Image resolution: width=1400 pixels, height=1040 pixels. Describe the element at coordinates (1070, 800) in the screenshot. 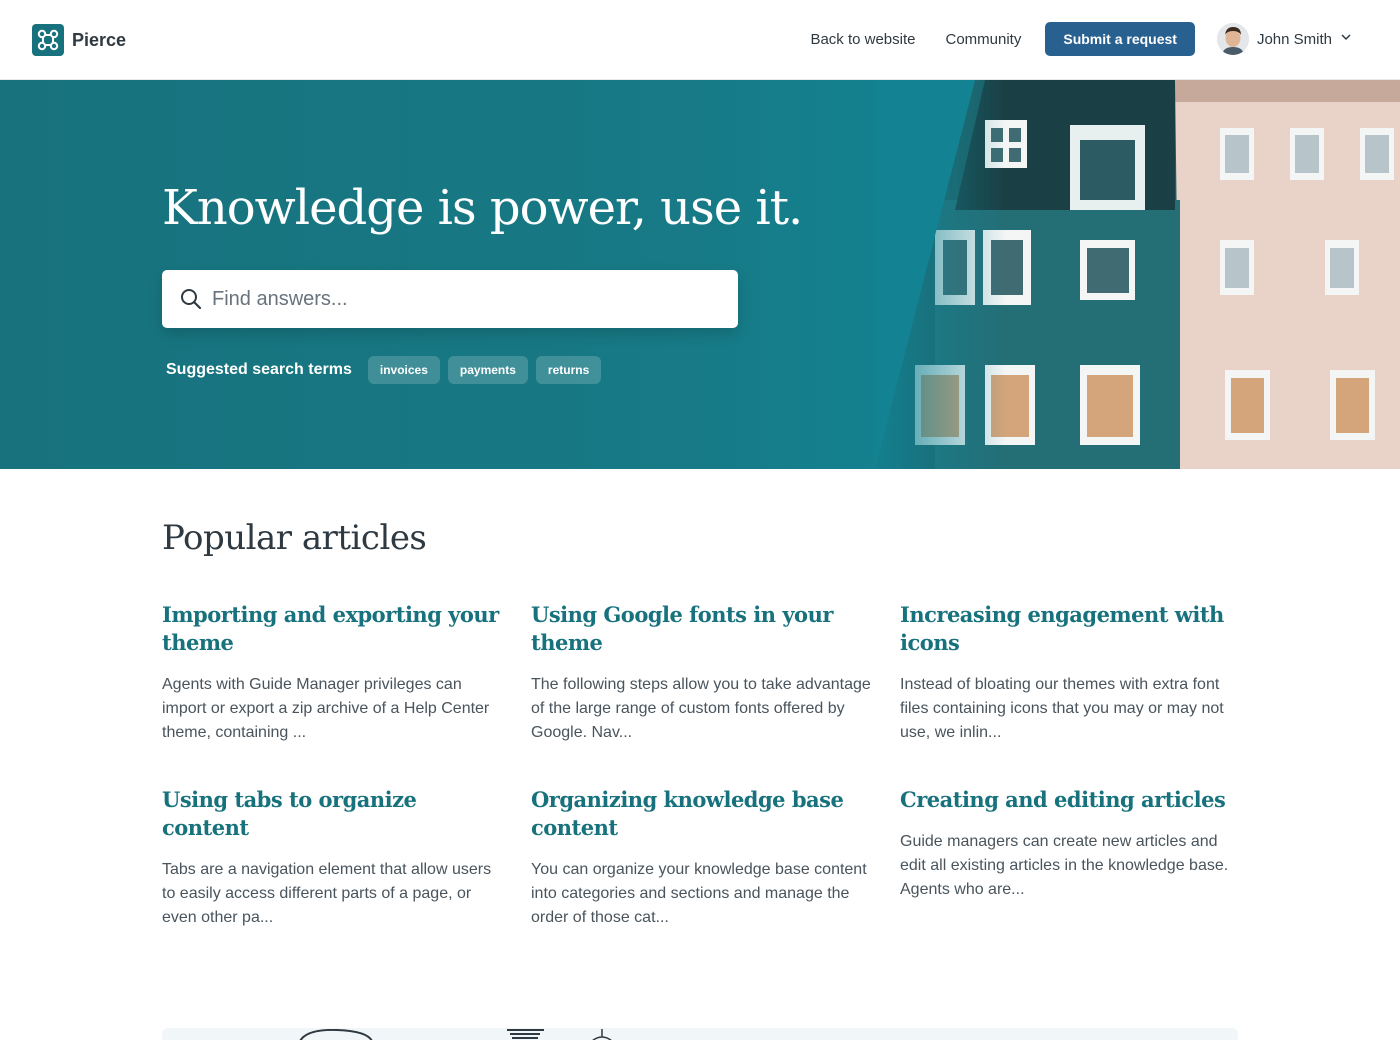

I see `article-title-link: Creating and editing articles` at that location.